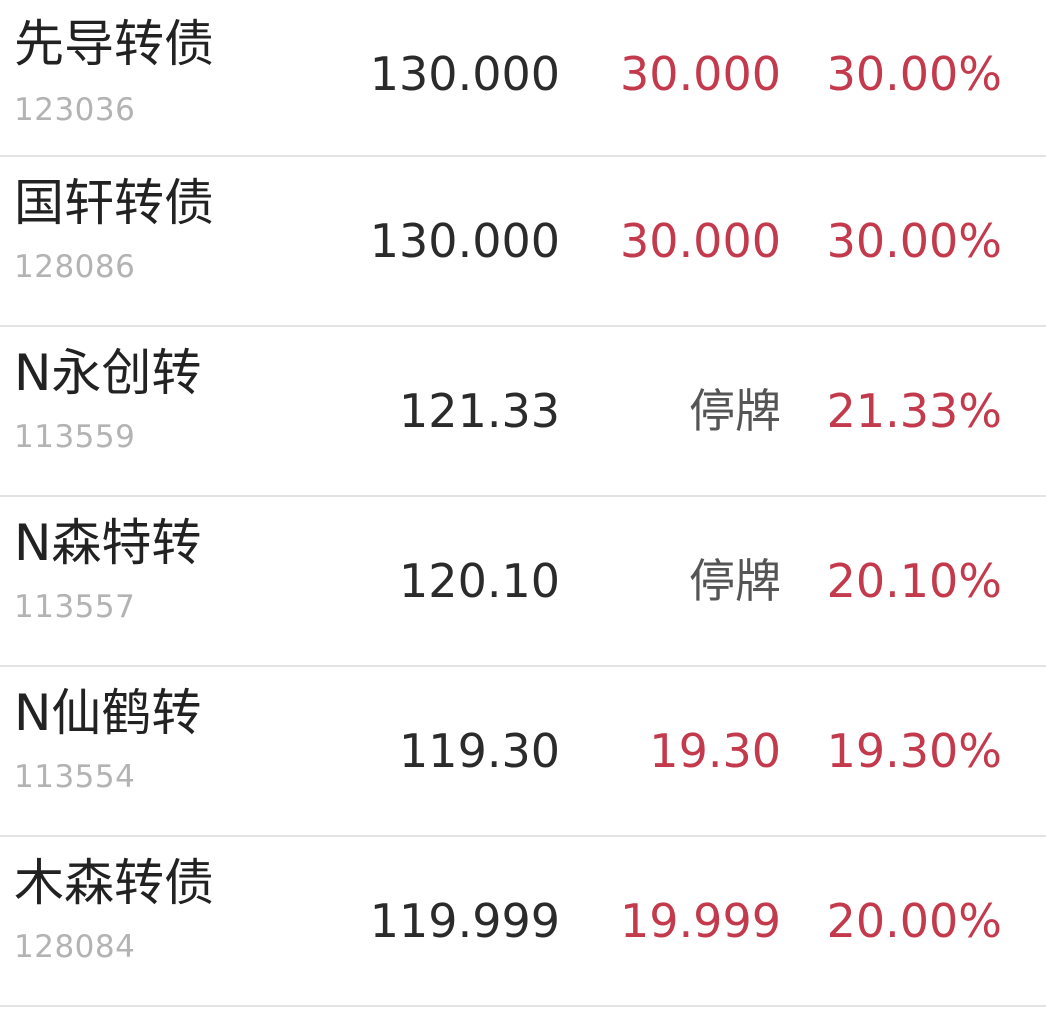 The width and height of the screenshot is (1046, 1014). Describe the element at coordinates (479, 411) in the screenshot. I see `latest-price: 121.33` at that location.